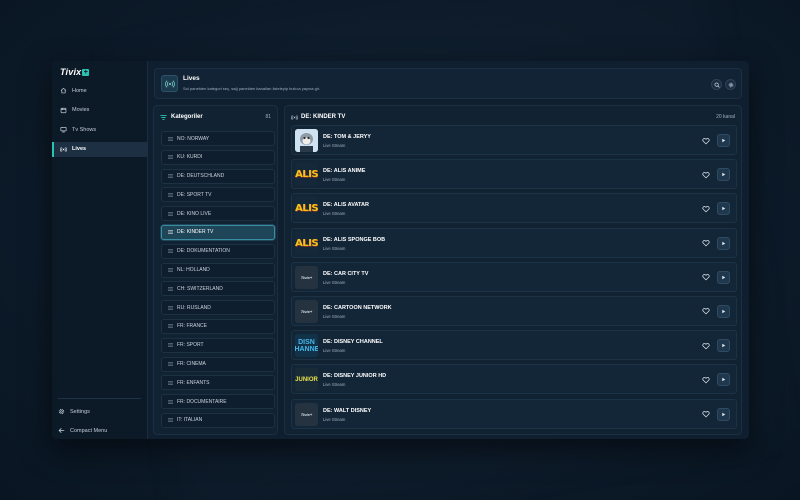  I want to click on channel-logo: JUNIOR, so click(306, 380).